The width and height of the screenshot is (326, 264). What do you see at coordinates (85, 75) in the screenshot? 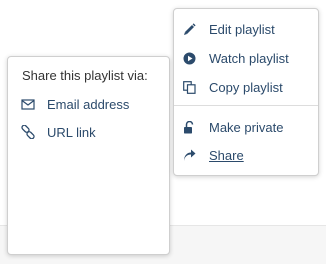
I see `share-popover-title: Share this playlist via:` at bounding box center [85, 75].